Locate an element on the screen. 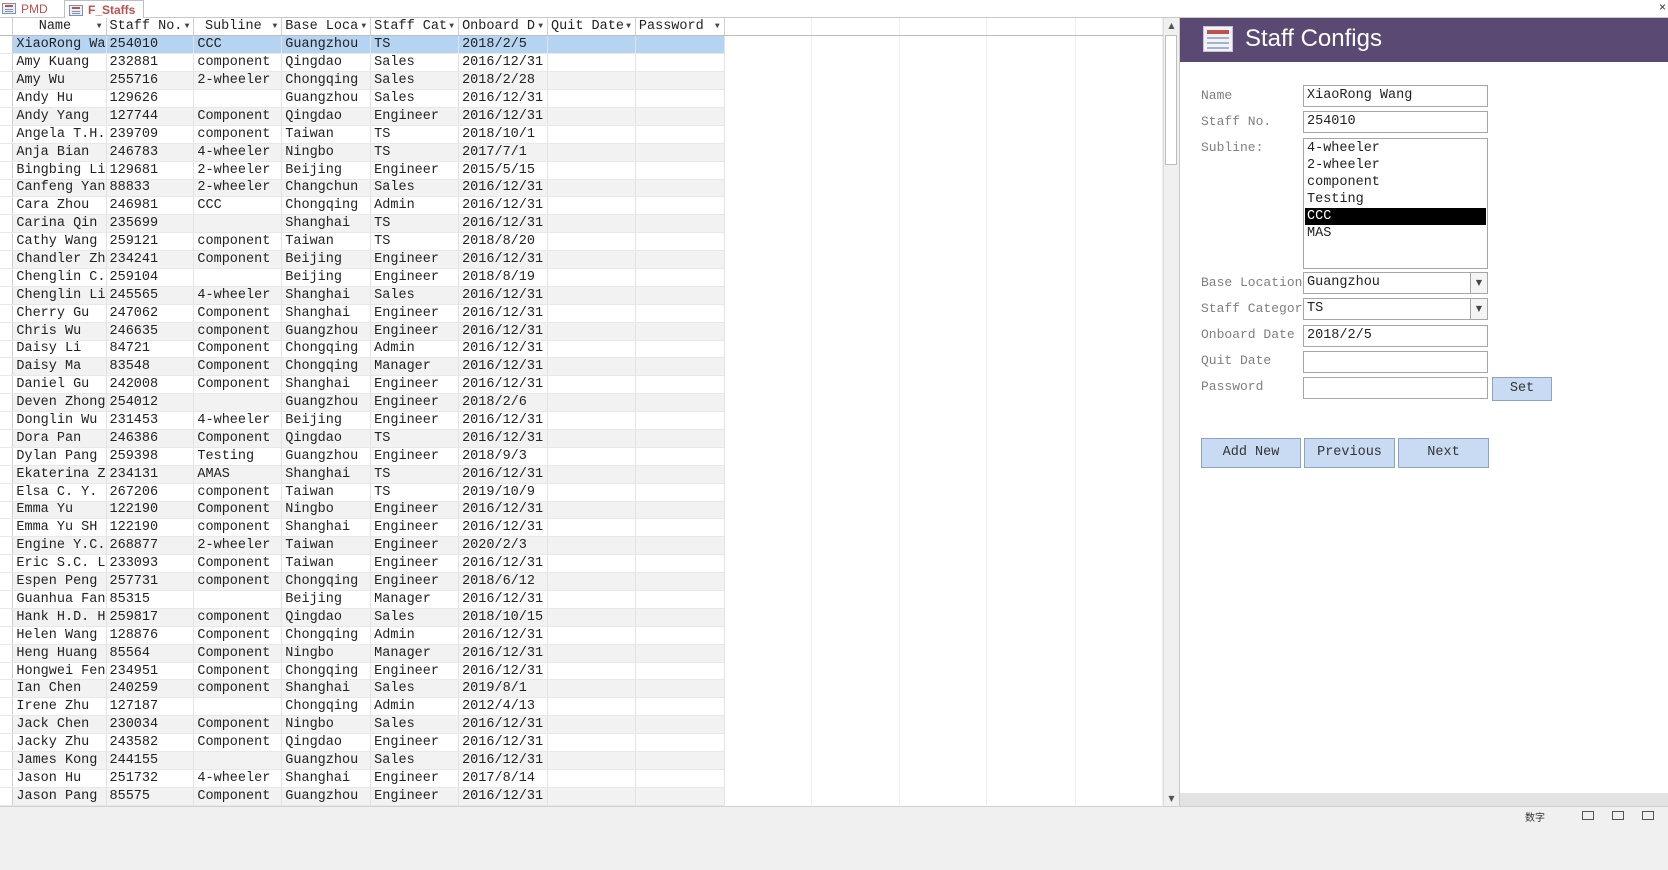 The image size is (1668, 870). table-row: Anja Bian 246783 4-wheeler Ningbo TS 2017/7/1 is located at coordinates (581, 152).